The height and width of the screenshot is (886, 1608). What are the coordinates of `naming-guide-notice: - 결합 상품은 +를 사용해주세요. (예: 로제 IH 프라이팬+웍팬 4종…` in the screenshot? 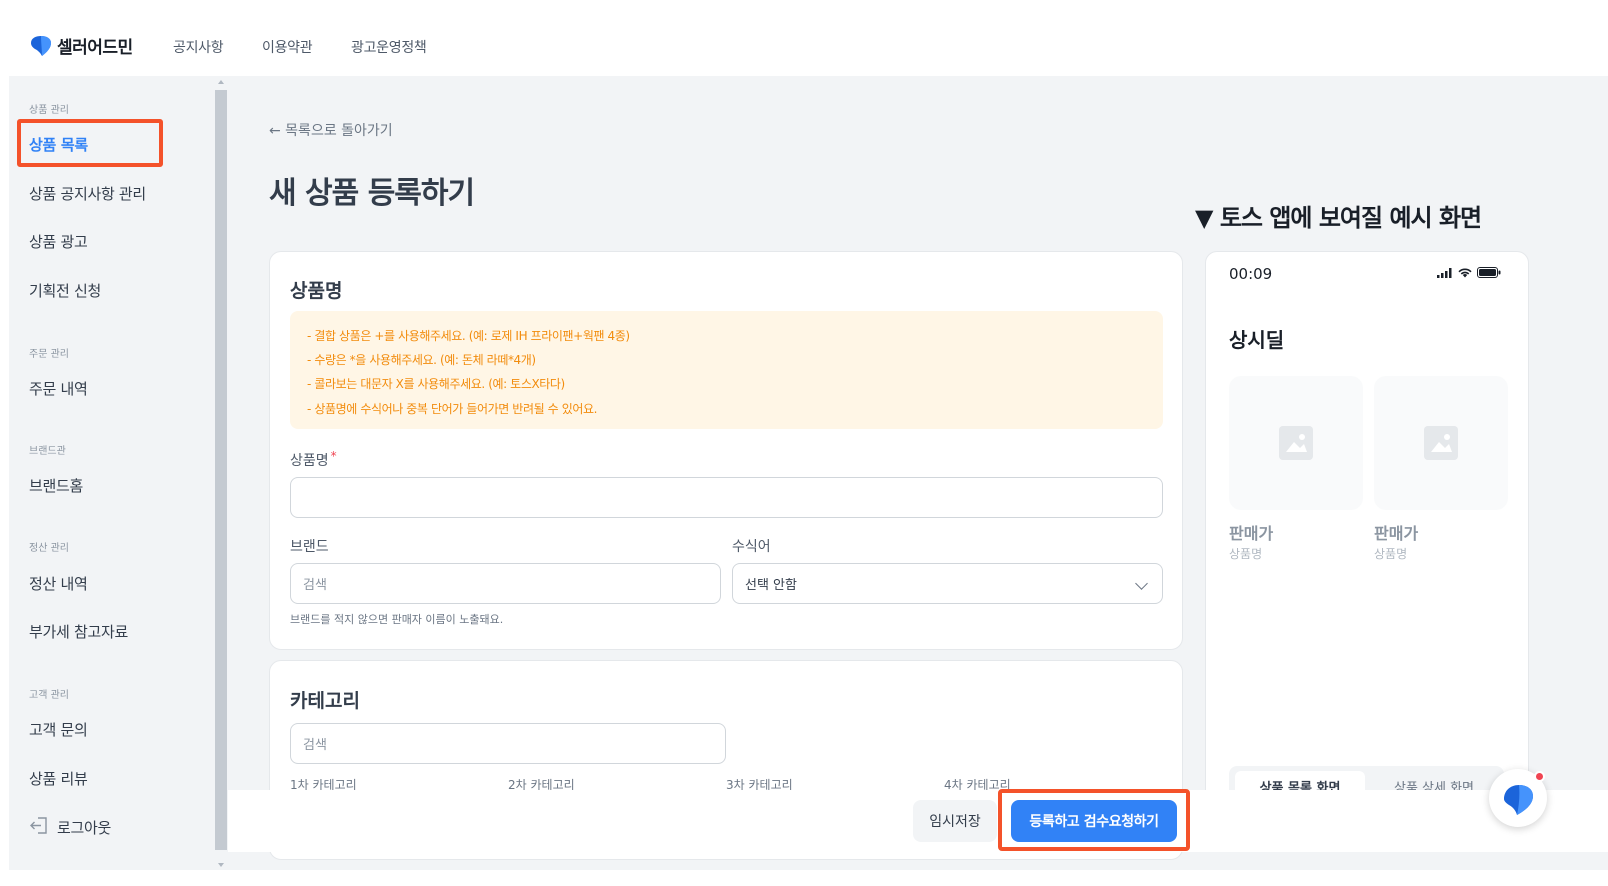 It's located at (726, 370).